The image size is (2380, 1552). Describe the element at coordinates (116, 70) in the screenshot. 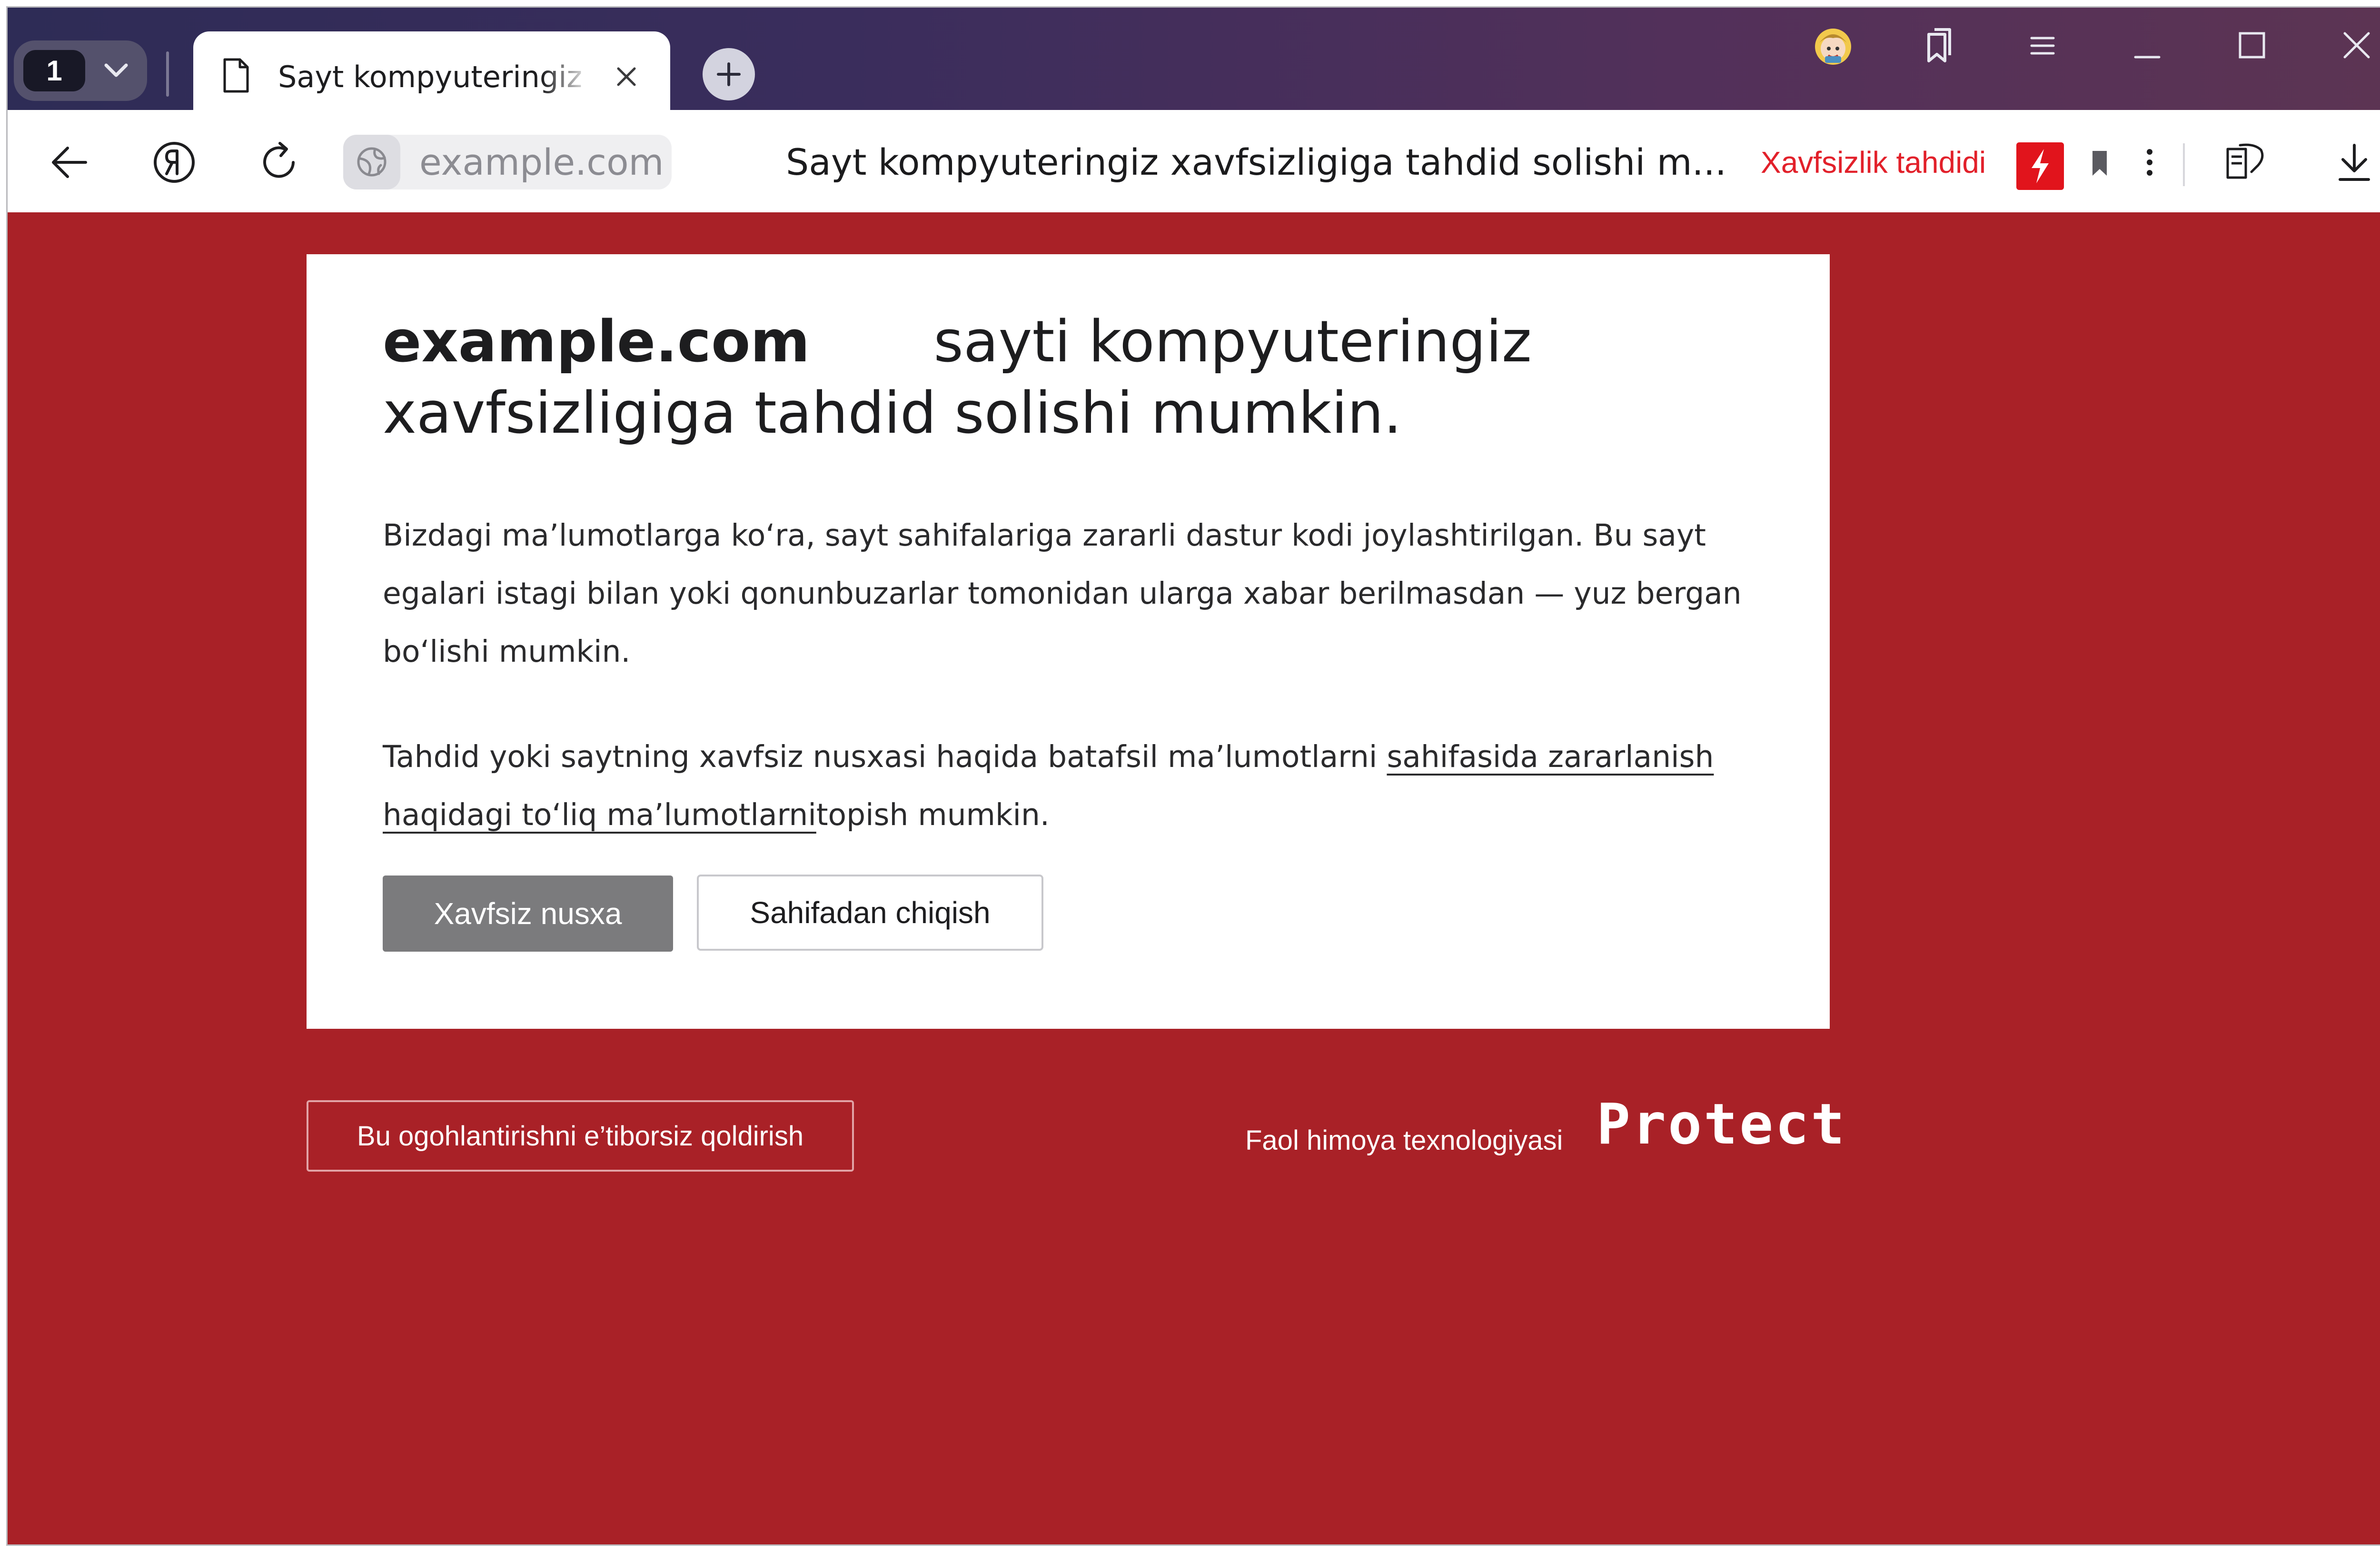

I see `chevron-down-icon` at that location.